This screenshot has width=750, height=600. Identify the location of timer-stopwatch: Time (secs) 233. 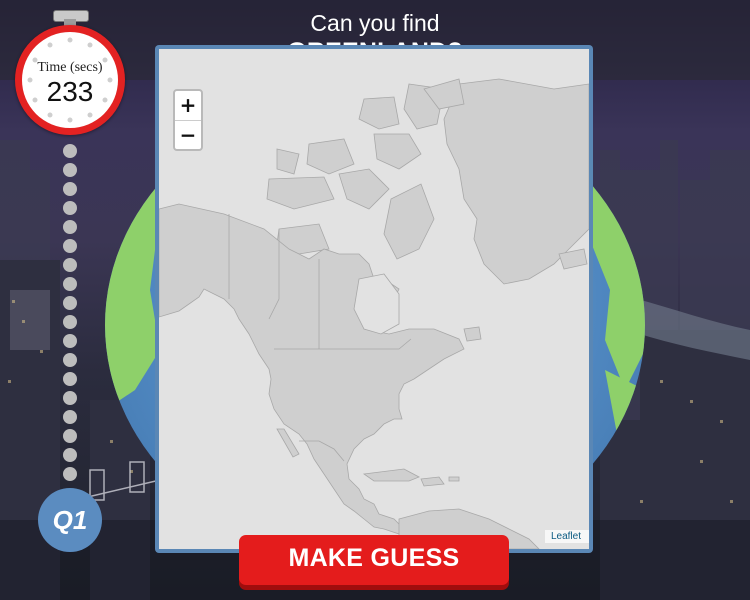
(70, 80).